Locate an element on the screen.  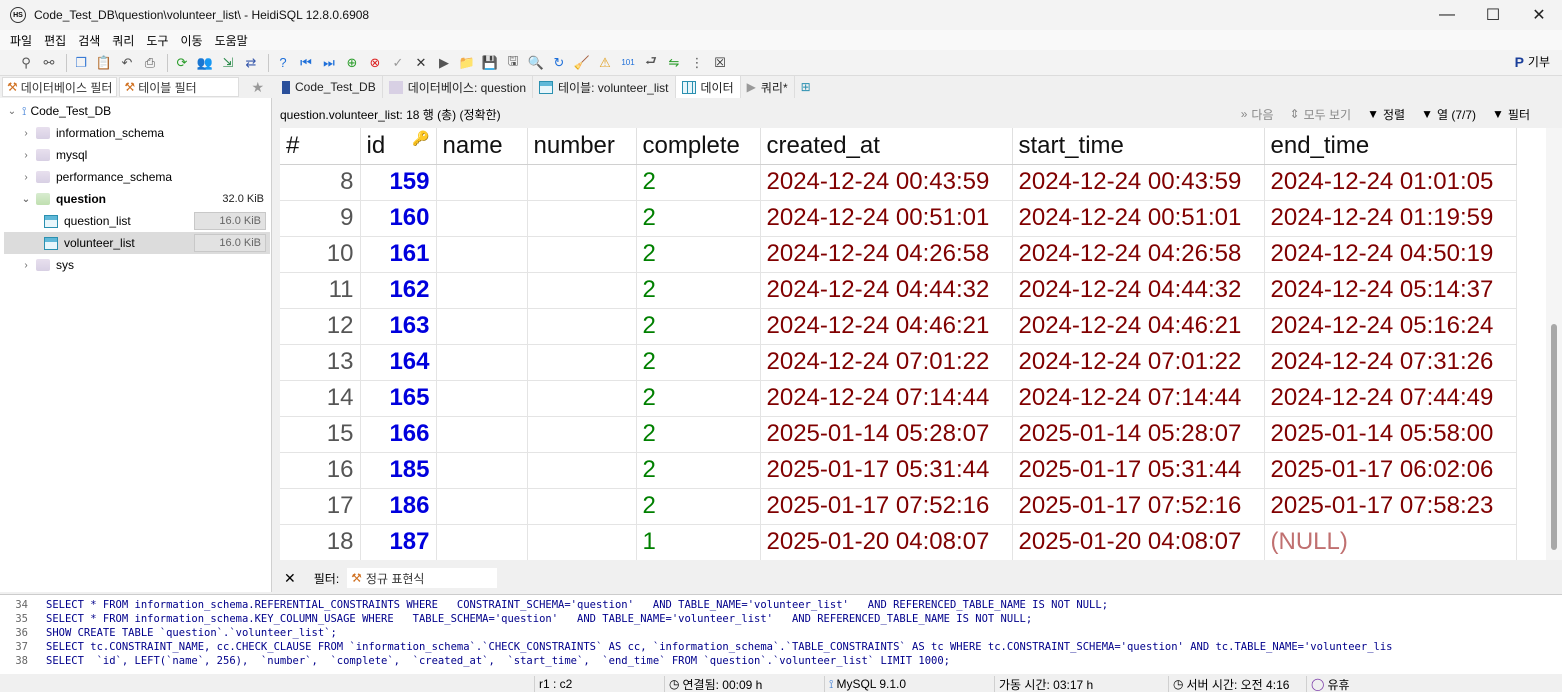
sort-button: ▼ 정렬 is located at coordinates (1386, 114).